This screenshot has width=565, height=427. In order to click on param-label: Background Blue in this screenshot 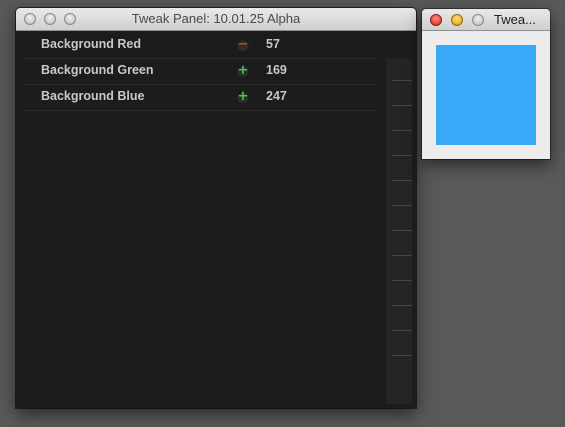, I will do `click(93, 96)`.